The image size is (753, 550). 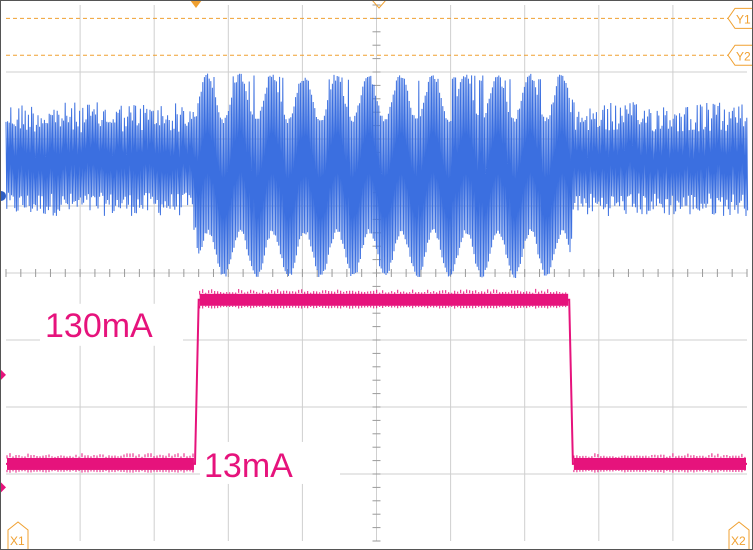 I want to click on cursor-y1-label: Y1, so click(x=743, y=19).